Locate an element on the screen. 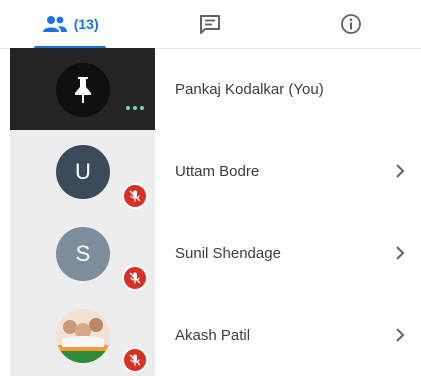 Image resolution: width=421 pixels, height=376 pixels. participant-name: Akash Patil is located at coordinates (213, 335).